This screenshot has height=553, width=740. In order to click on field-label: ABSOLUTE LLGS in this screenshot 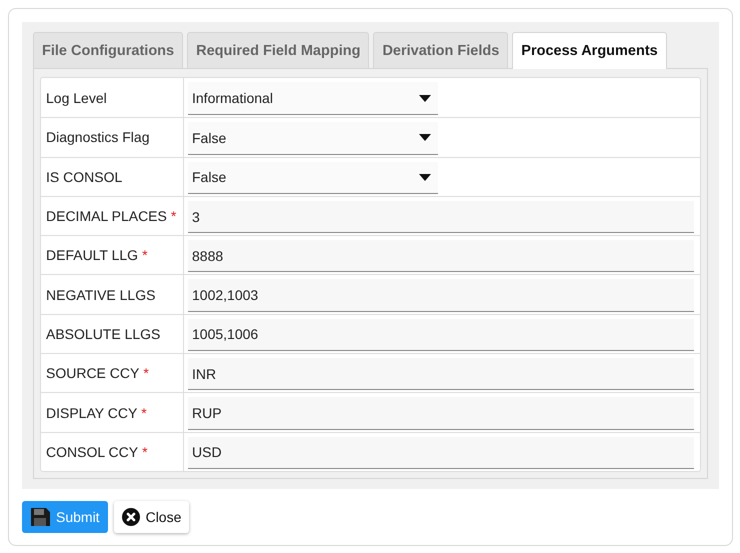, I will do `click(103, 334)`.